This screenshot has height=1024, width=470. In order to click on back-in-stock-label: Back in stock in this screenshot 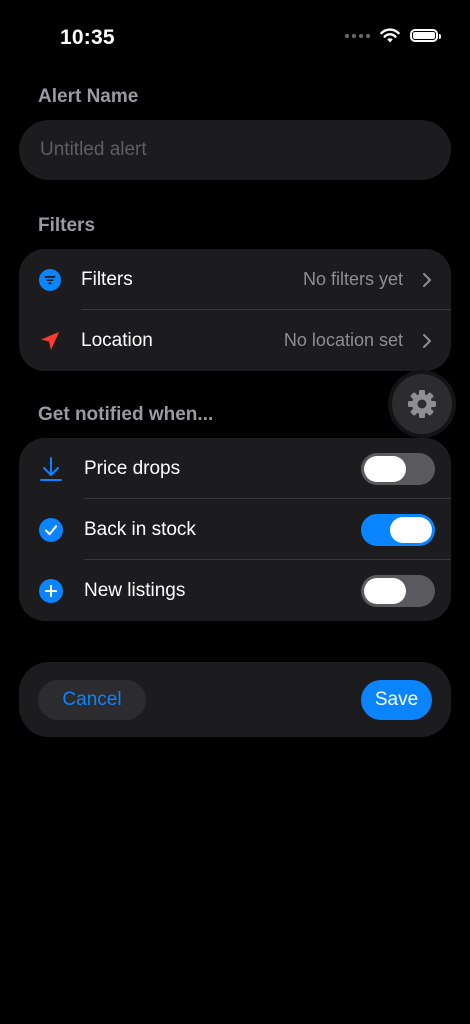, I will do `click(140, 529)`.